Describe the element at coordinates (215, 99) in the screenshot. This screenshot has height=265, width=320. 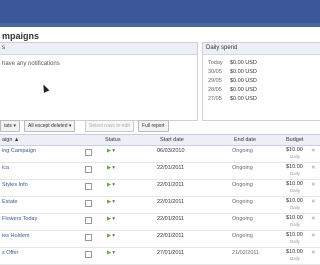
I see `spend-date: 27/05` at that location.